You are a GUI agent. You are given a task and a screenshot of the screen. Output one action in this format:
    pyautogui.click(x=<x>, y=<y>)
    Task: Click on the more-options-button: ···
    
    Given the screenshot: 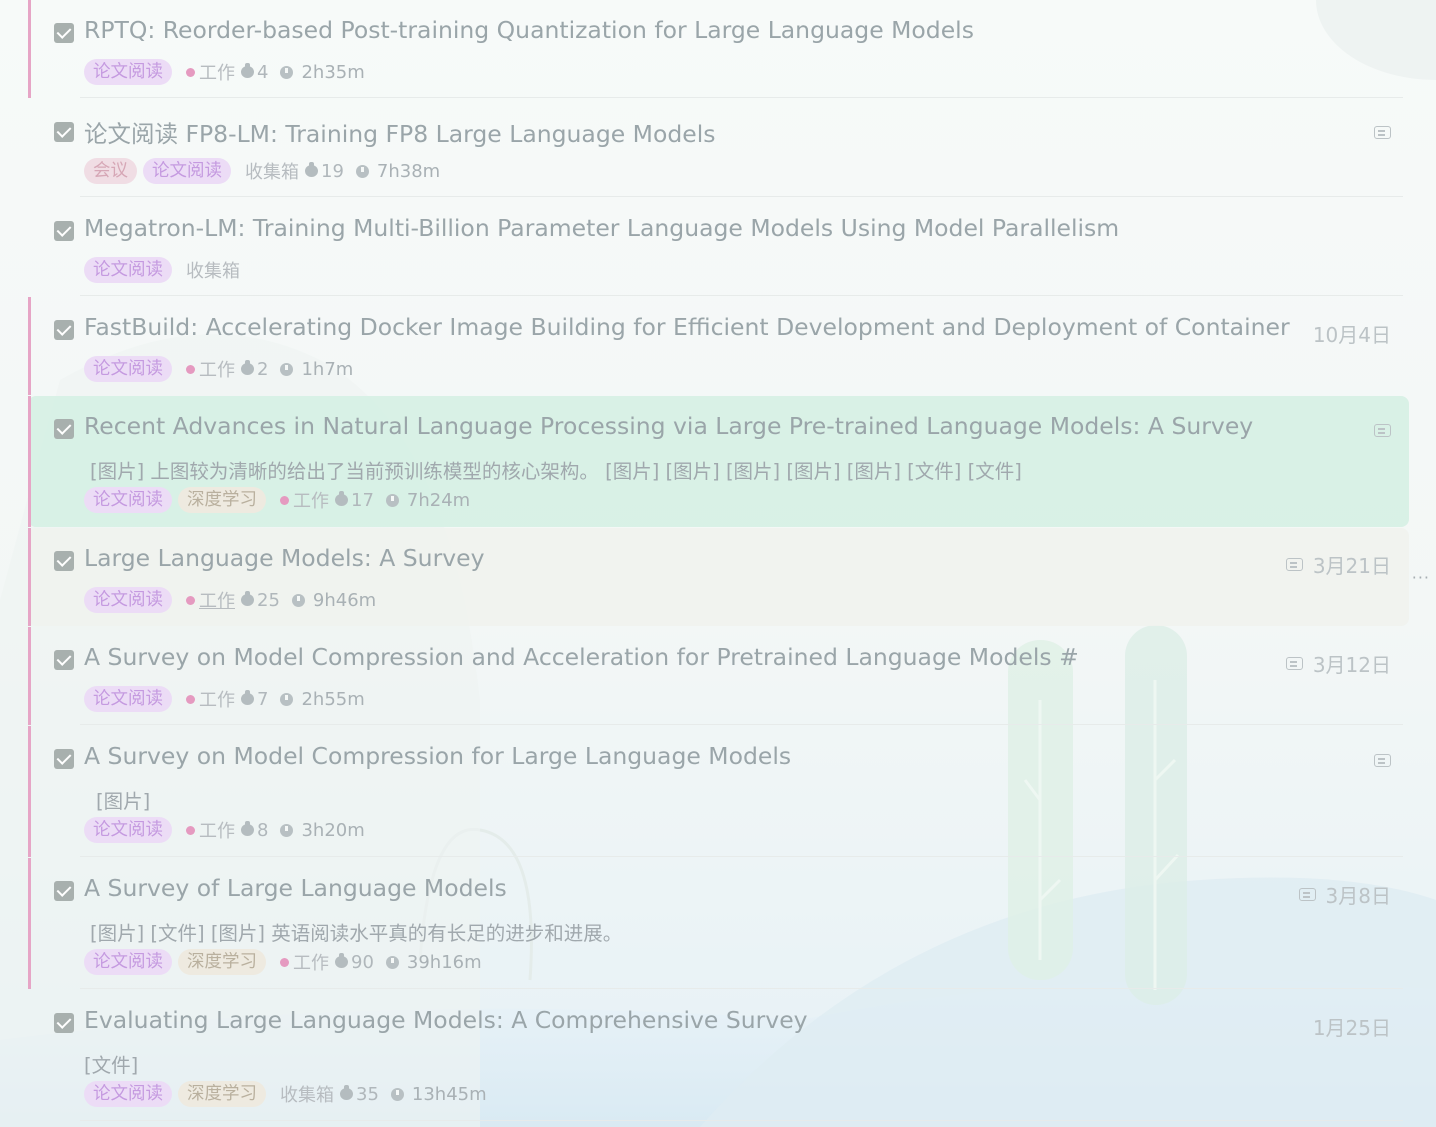 What is the action you would take?
    pyautogui.click(x=1421, y=577)
    